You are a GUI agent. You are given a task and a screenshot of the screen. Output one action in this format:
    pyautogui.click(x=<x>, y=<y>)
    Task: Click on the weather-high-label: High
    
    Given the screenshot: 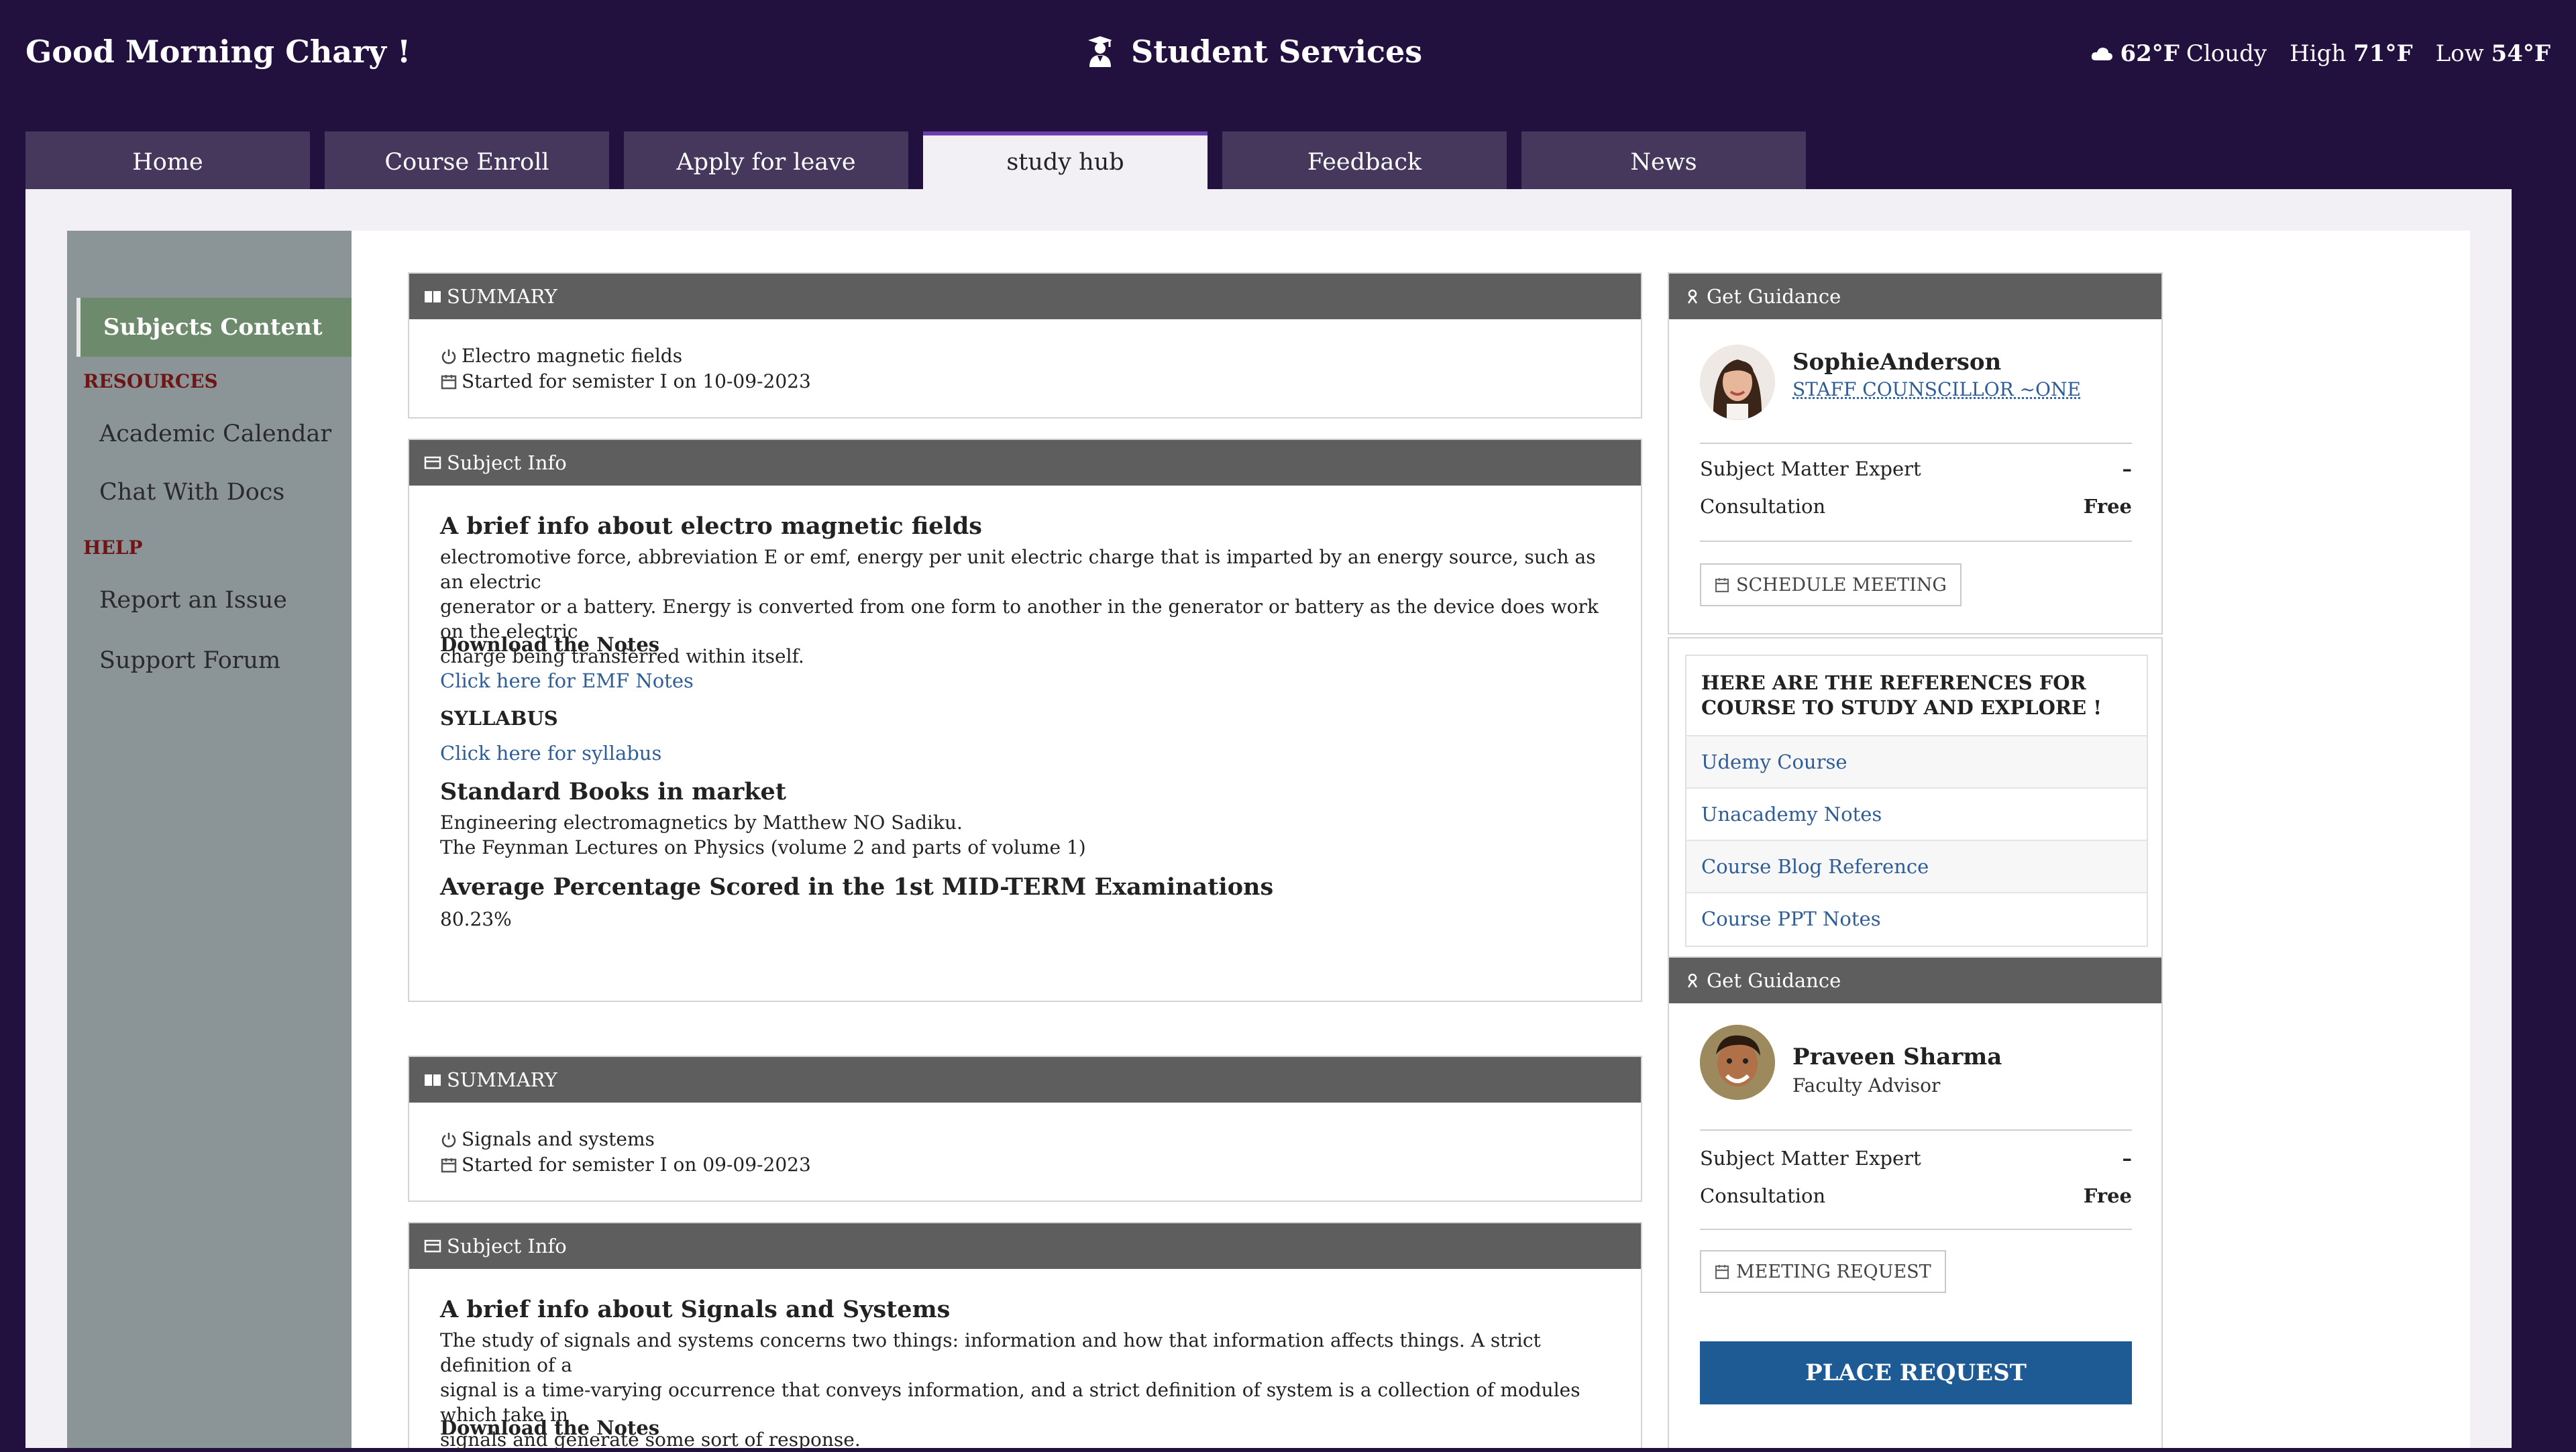 What is the action you would take?
    pyautogui.click(x=2318, y=54)
    